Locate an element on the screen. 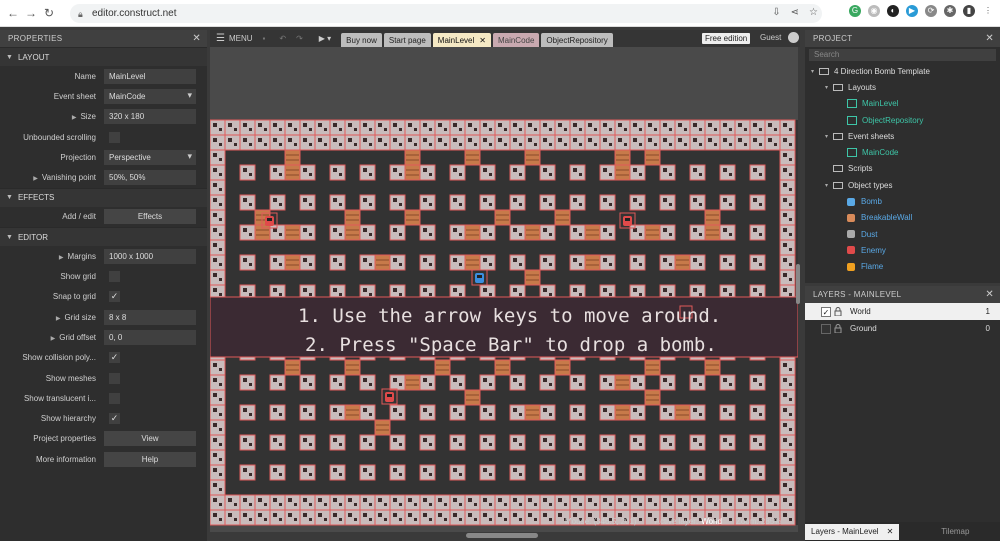  vertical-scrollbar is located at coordinates (798, 284).